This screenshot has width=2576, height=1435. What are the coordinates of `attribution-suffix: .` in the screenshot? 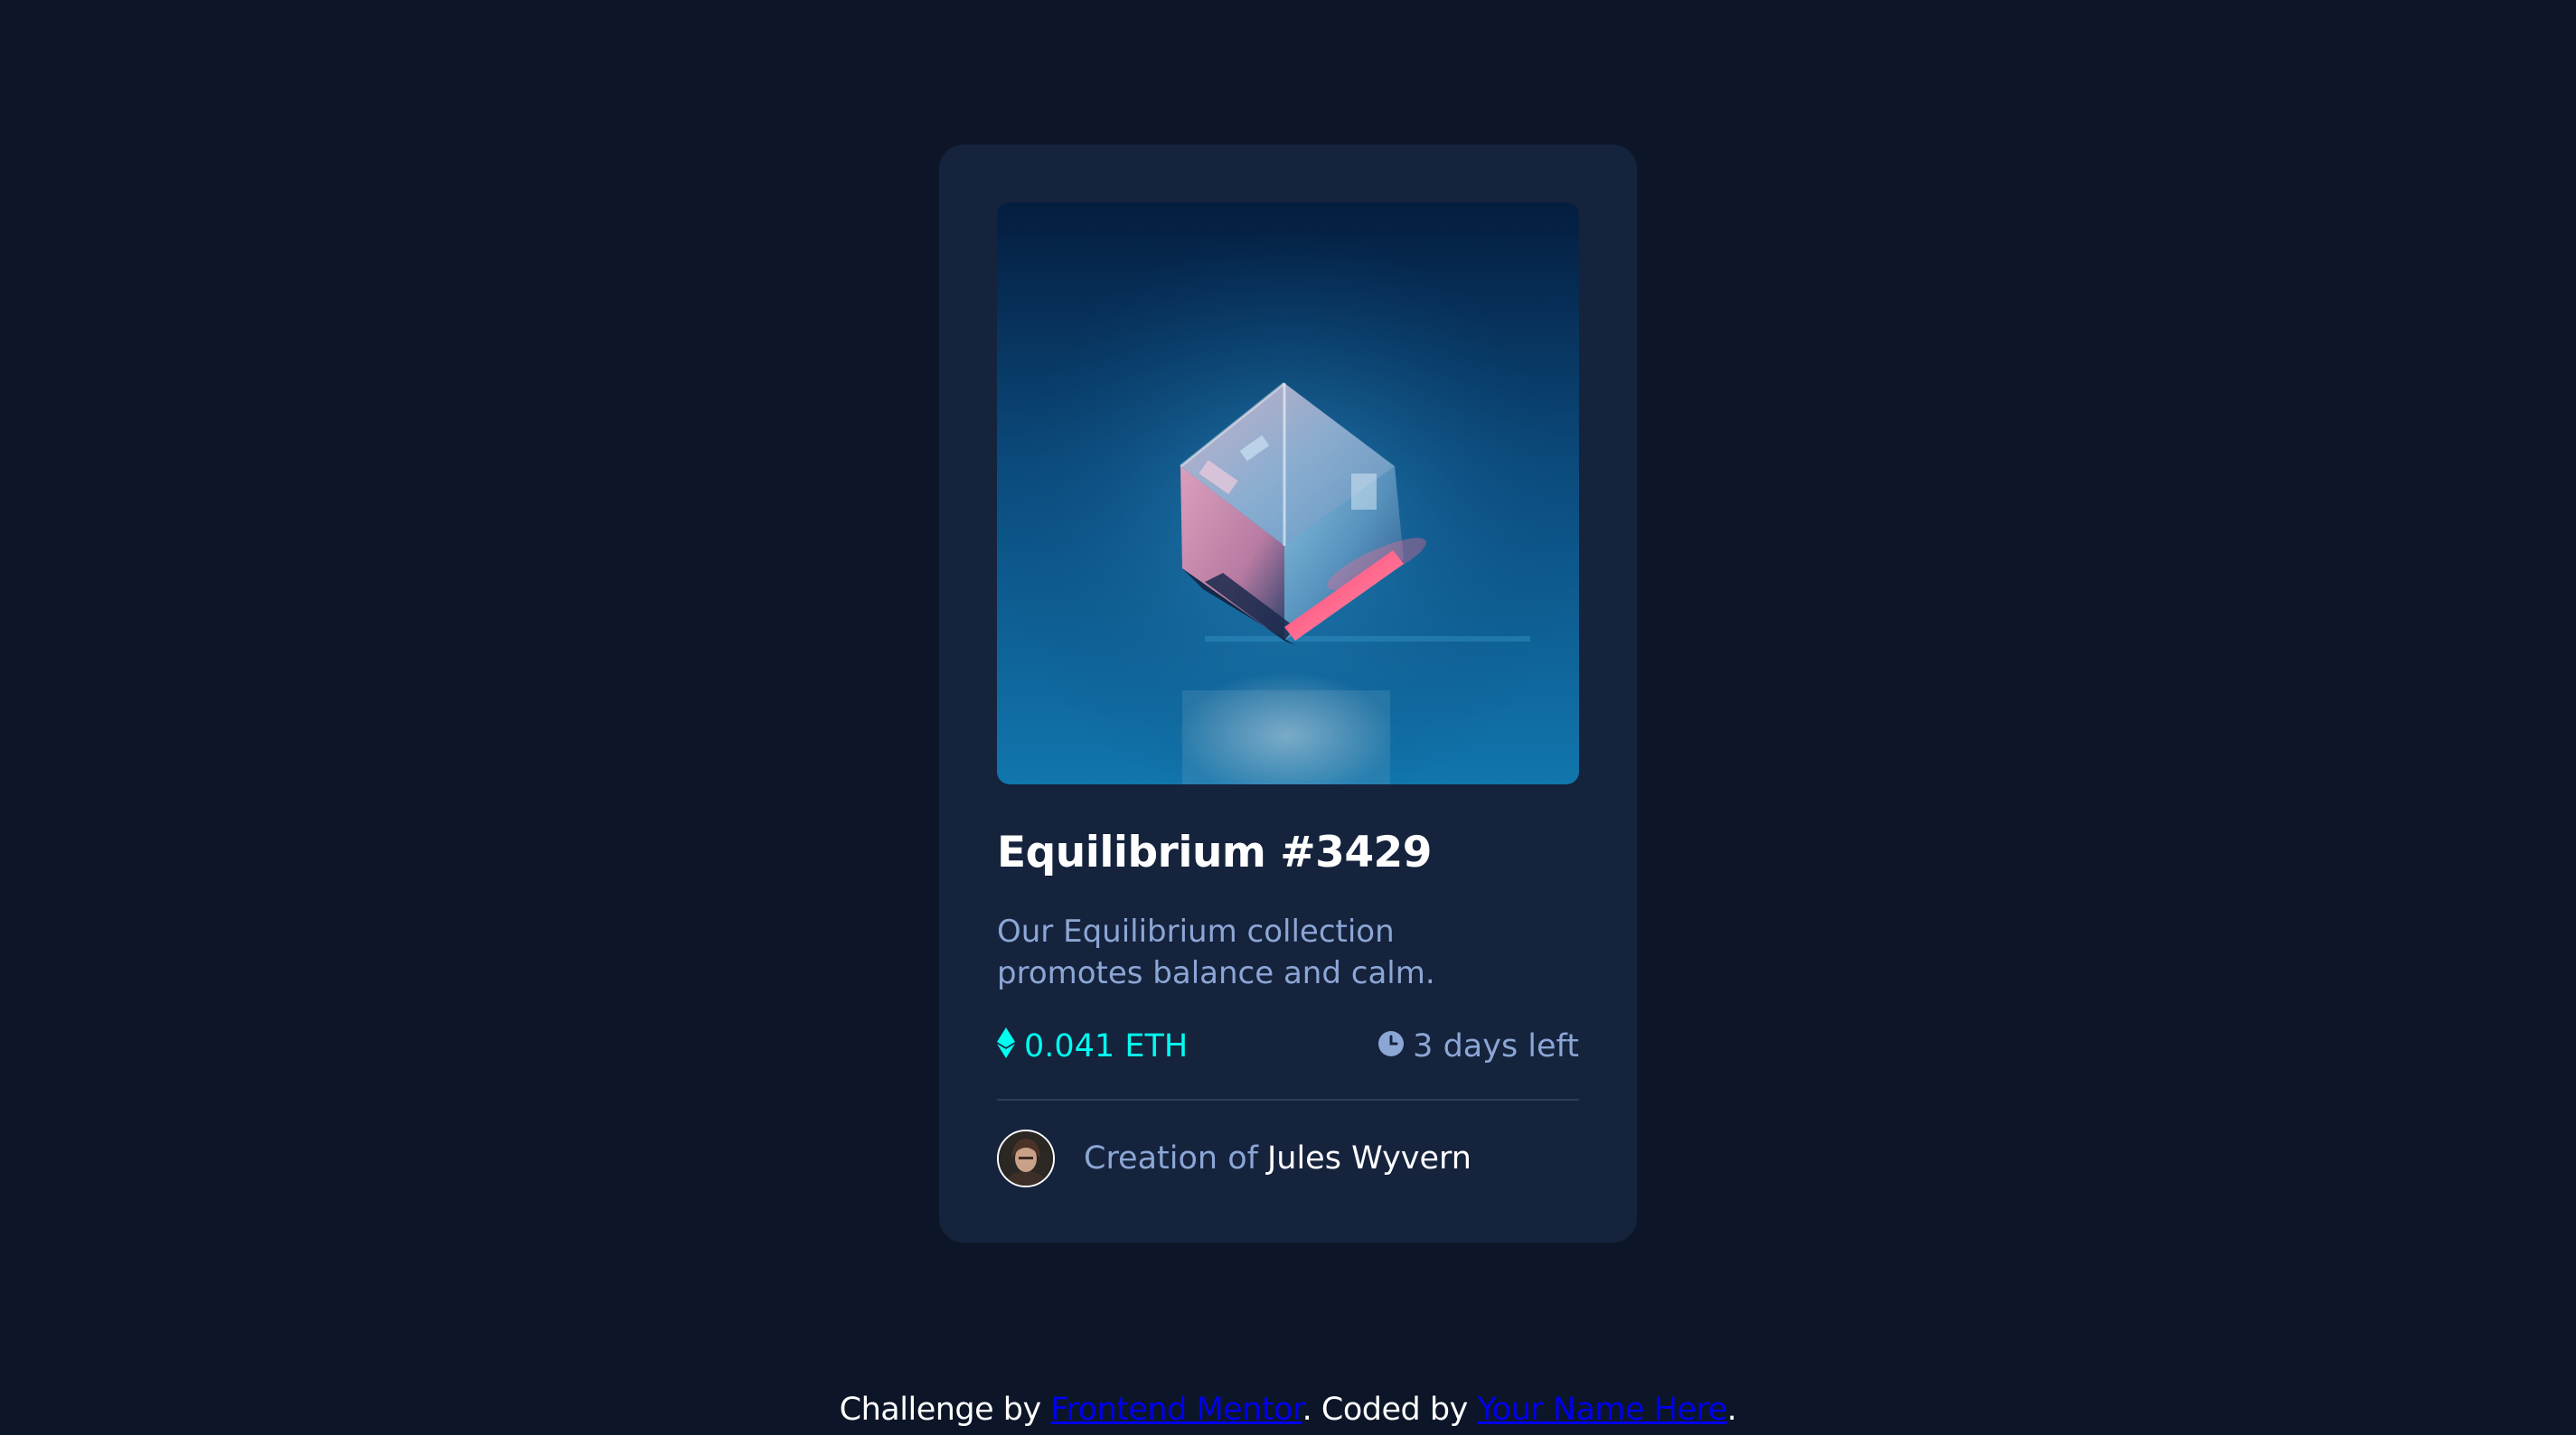 It's located at (1731, 1410).